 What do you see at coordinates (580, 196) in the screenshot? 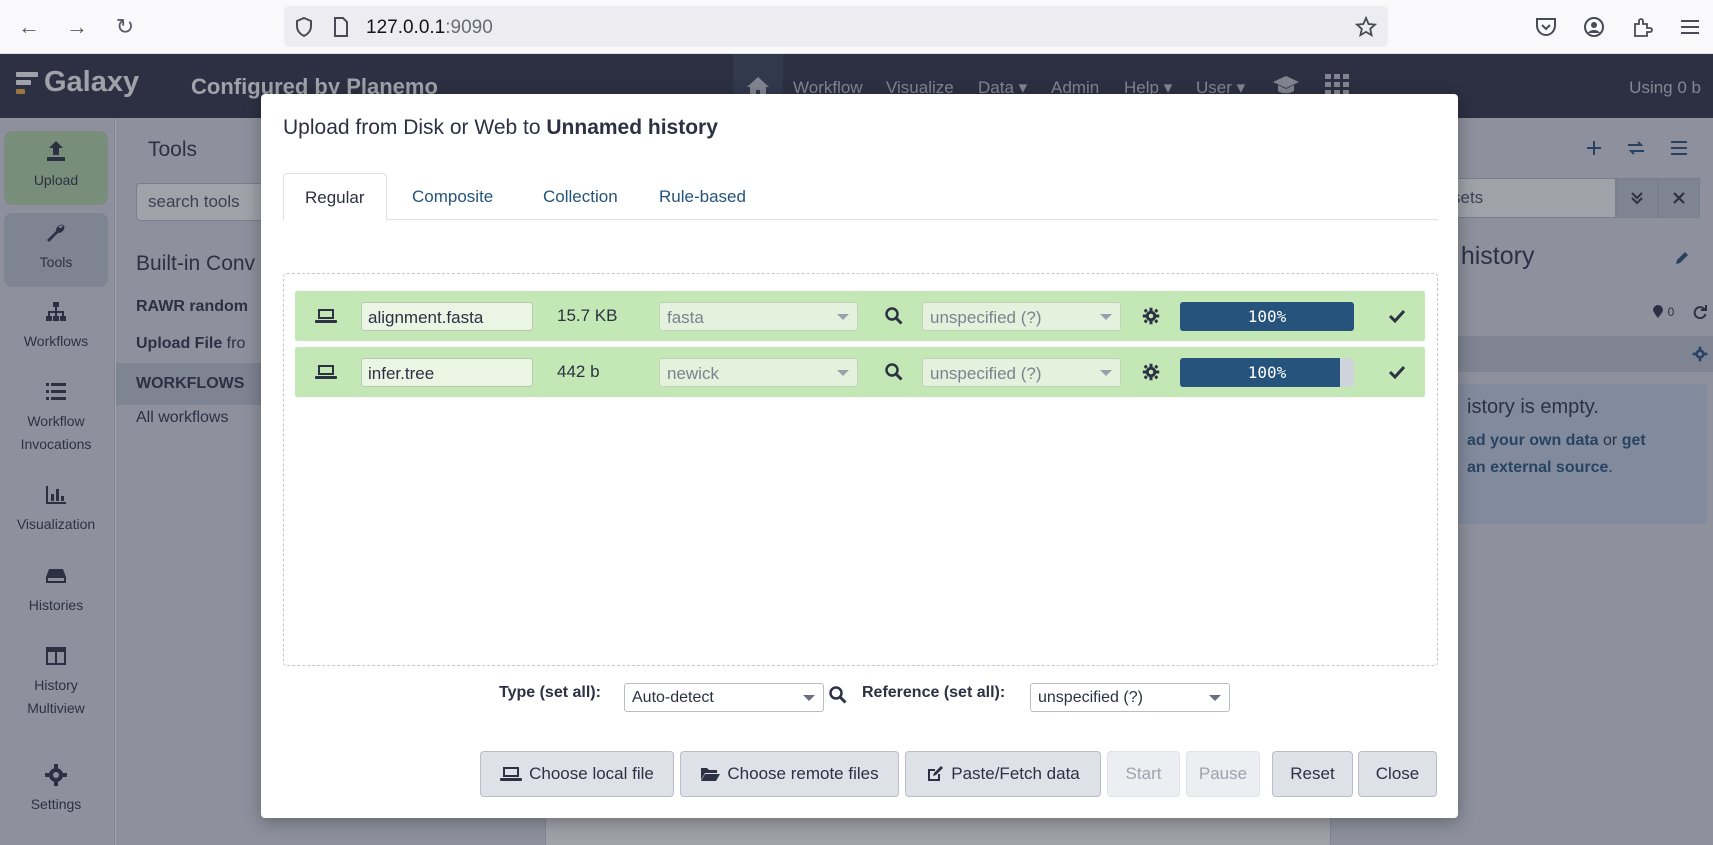
I see `tab-collection: Collection` at bounding box center [580, 196].